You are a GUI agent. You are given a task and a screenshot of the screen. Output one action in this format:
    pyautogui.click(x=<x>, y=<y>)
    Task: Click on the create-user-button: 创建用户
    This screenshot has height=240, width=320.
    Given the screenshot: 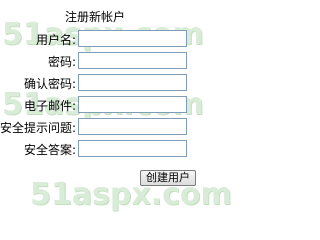 What is the action you would take?
    pyautogui.click(x=168, y=178)
    